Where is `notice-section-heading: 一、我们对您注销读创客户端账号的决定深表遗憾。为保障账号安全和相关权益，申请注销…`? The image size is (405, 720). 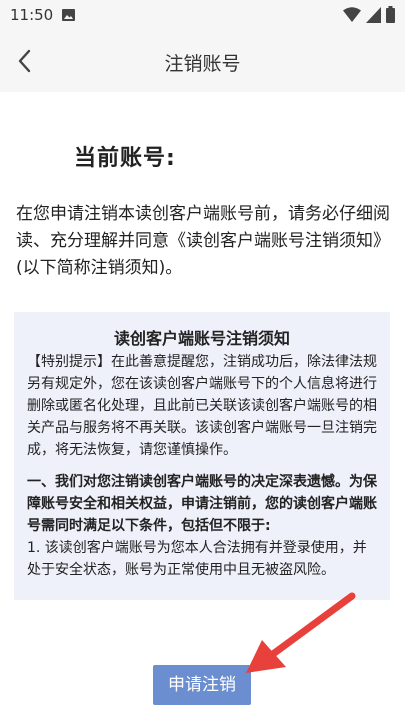
notice-section-heading: 一、我们对您注销读创客户端账号的决定深表遗憾。为保障账号安全和相关权益，申请注销… is located at coordinates (202, 504).